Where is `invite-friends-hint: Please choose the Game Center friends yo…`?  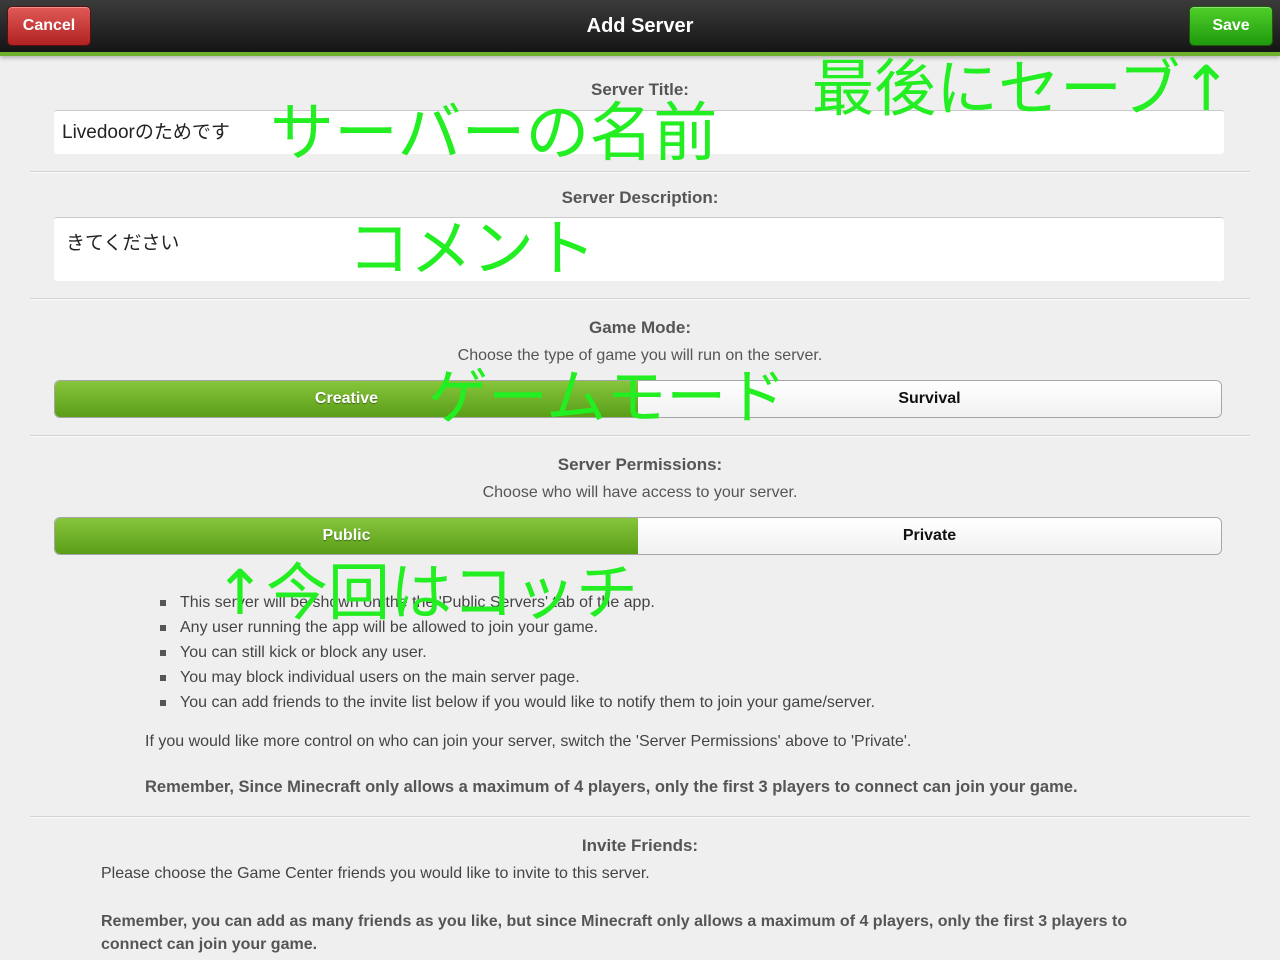
invite-friends-hint: Please choose the Game Center friends yo… is located at coordinates (375, 873).